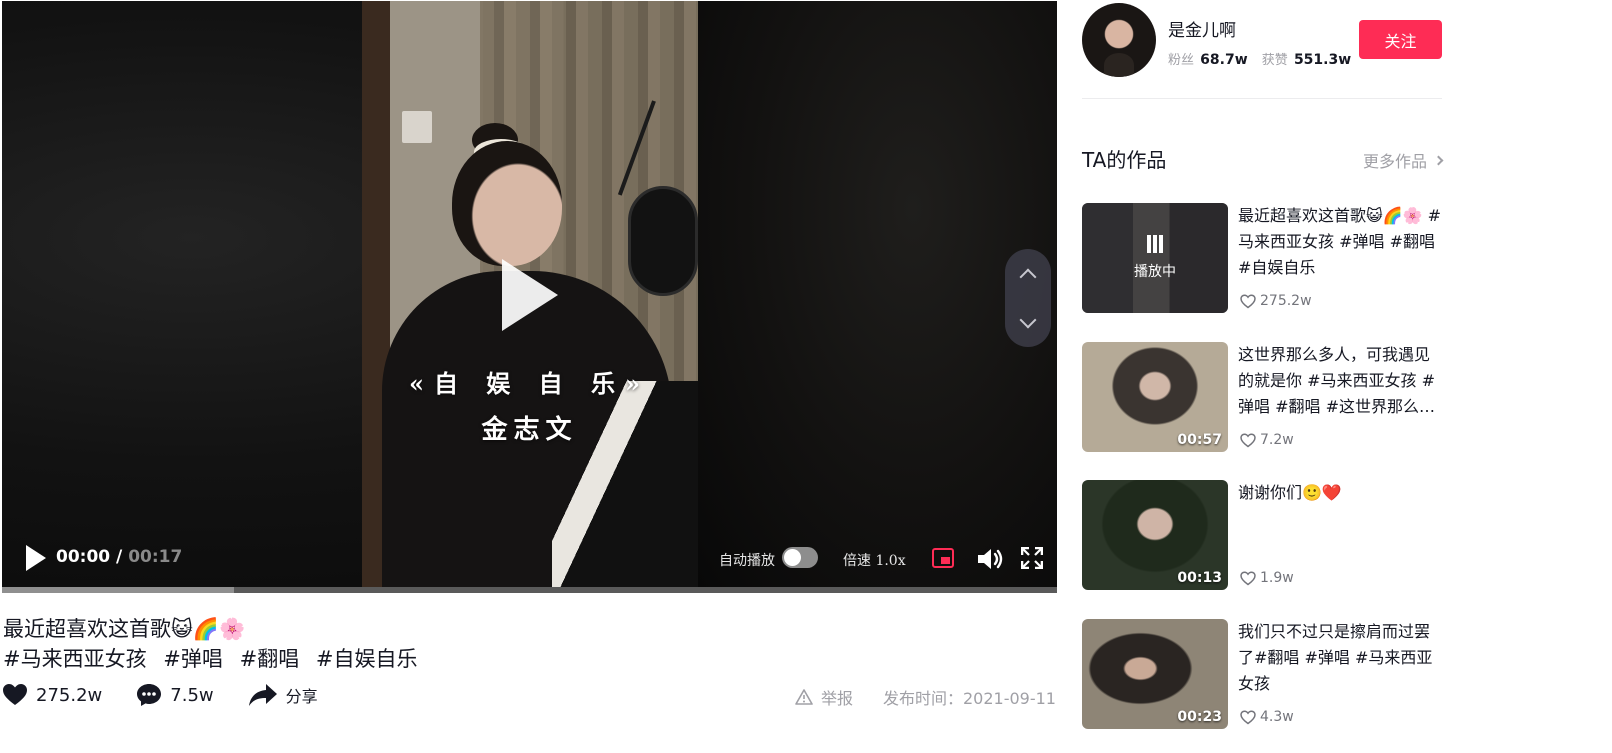 The image size is (1612, 753). I want to click on toggle-knob, so click(792, 557).